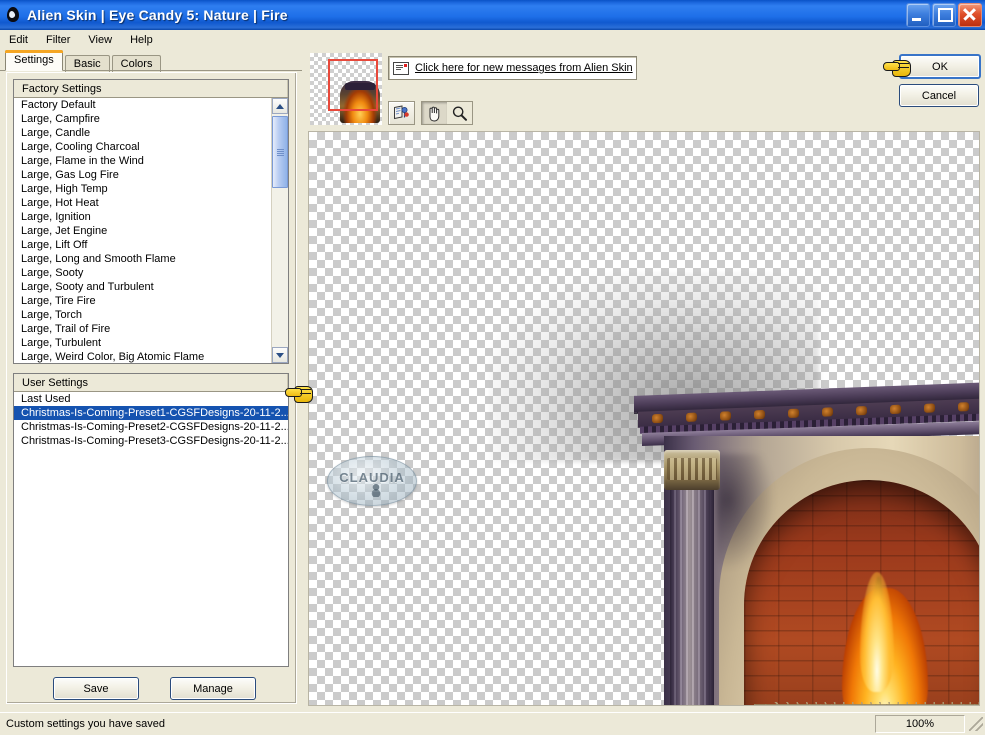  What do you see at coordinates (151, 175) in the screenshot?
I see `factory-settings-item: Large, Gas Log Fire` at bounding box center [151, 175].